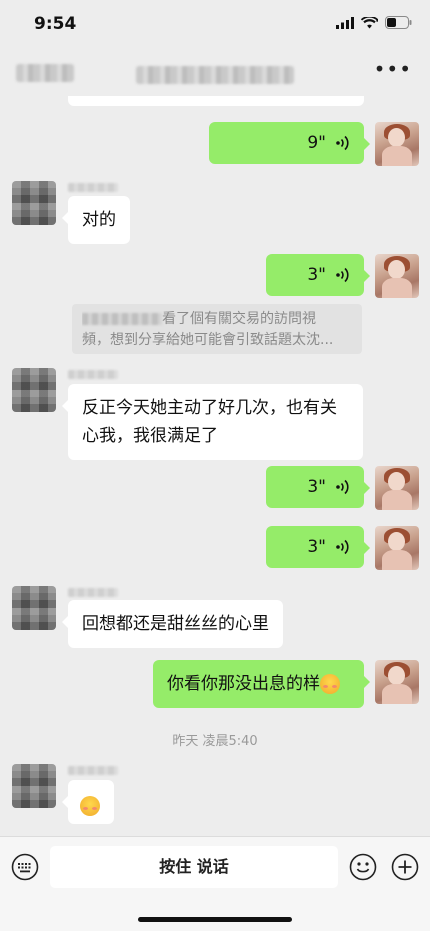 Image resolution: width=430 pixels, height=931 pixels. Describe the element at coordinates (172, 624) in the screenshot. I see `text-message: 回想都还是甜丝丝的心里` at that location.